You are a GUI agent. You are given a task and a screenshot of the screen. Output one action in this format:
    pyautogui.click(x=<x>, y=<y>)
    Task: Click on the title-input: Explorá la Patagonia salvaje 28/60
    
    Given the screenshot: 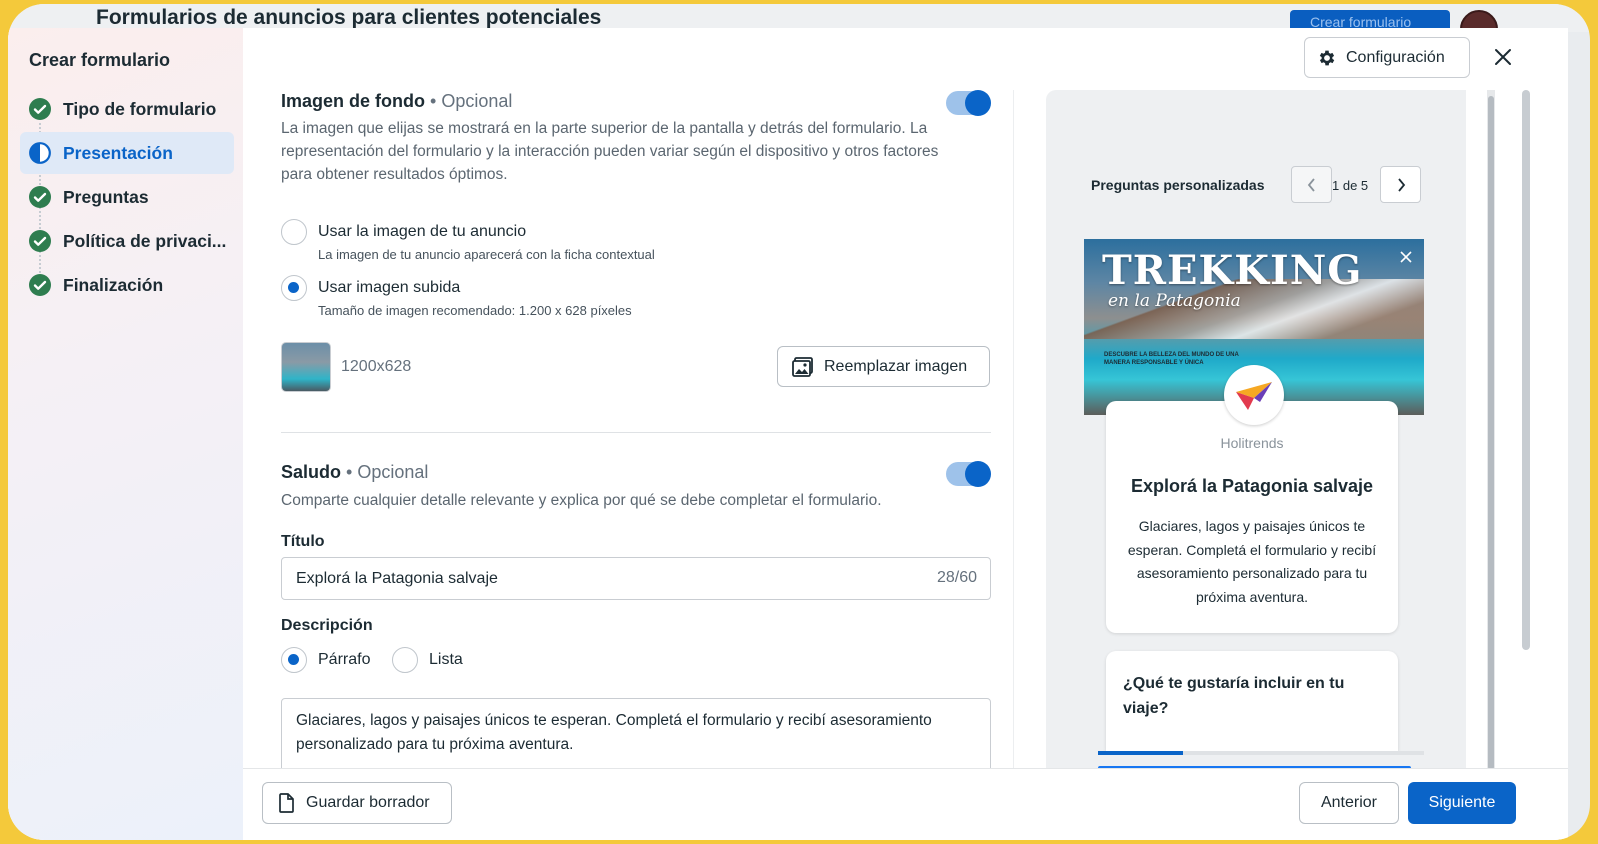 What is the action you would take?
    pyautogui.click(x=636, y=578)
    